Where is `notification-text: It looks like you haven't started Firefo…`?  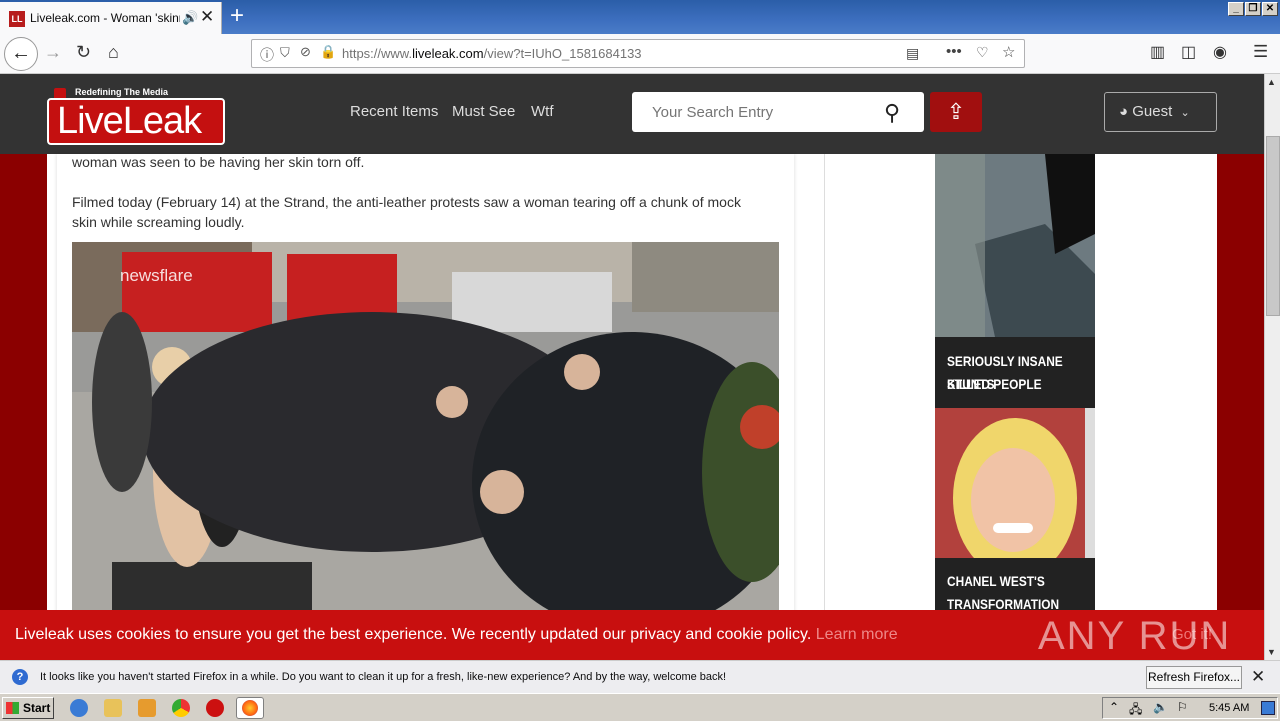
notification-text: It looks like you haven't started Firefo… is located at coordinates (383, 677).